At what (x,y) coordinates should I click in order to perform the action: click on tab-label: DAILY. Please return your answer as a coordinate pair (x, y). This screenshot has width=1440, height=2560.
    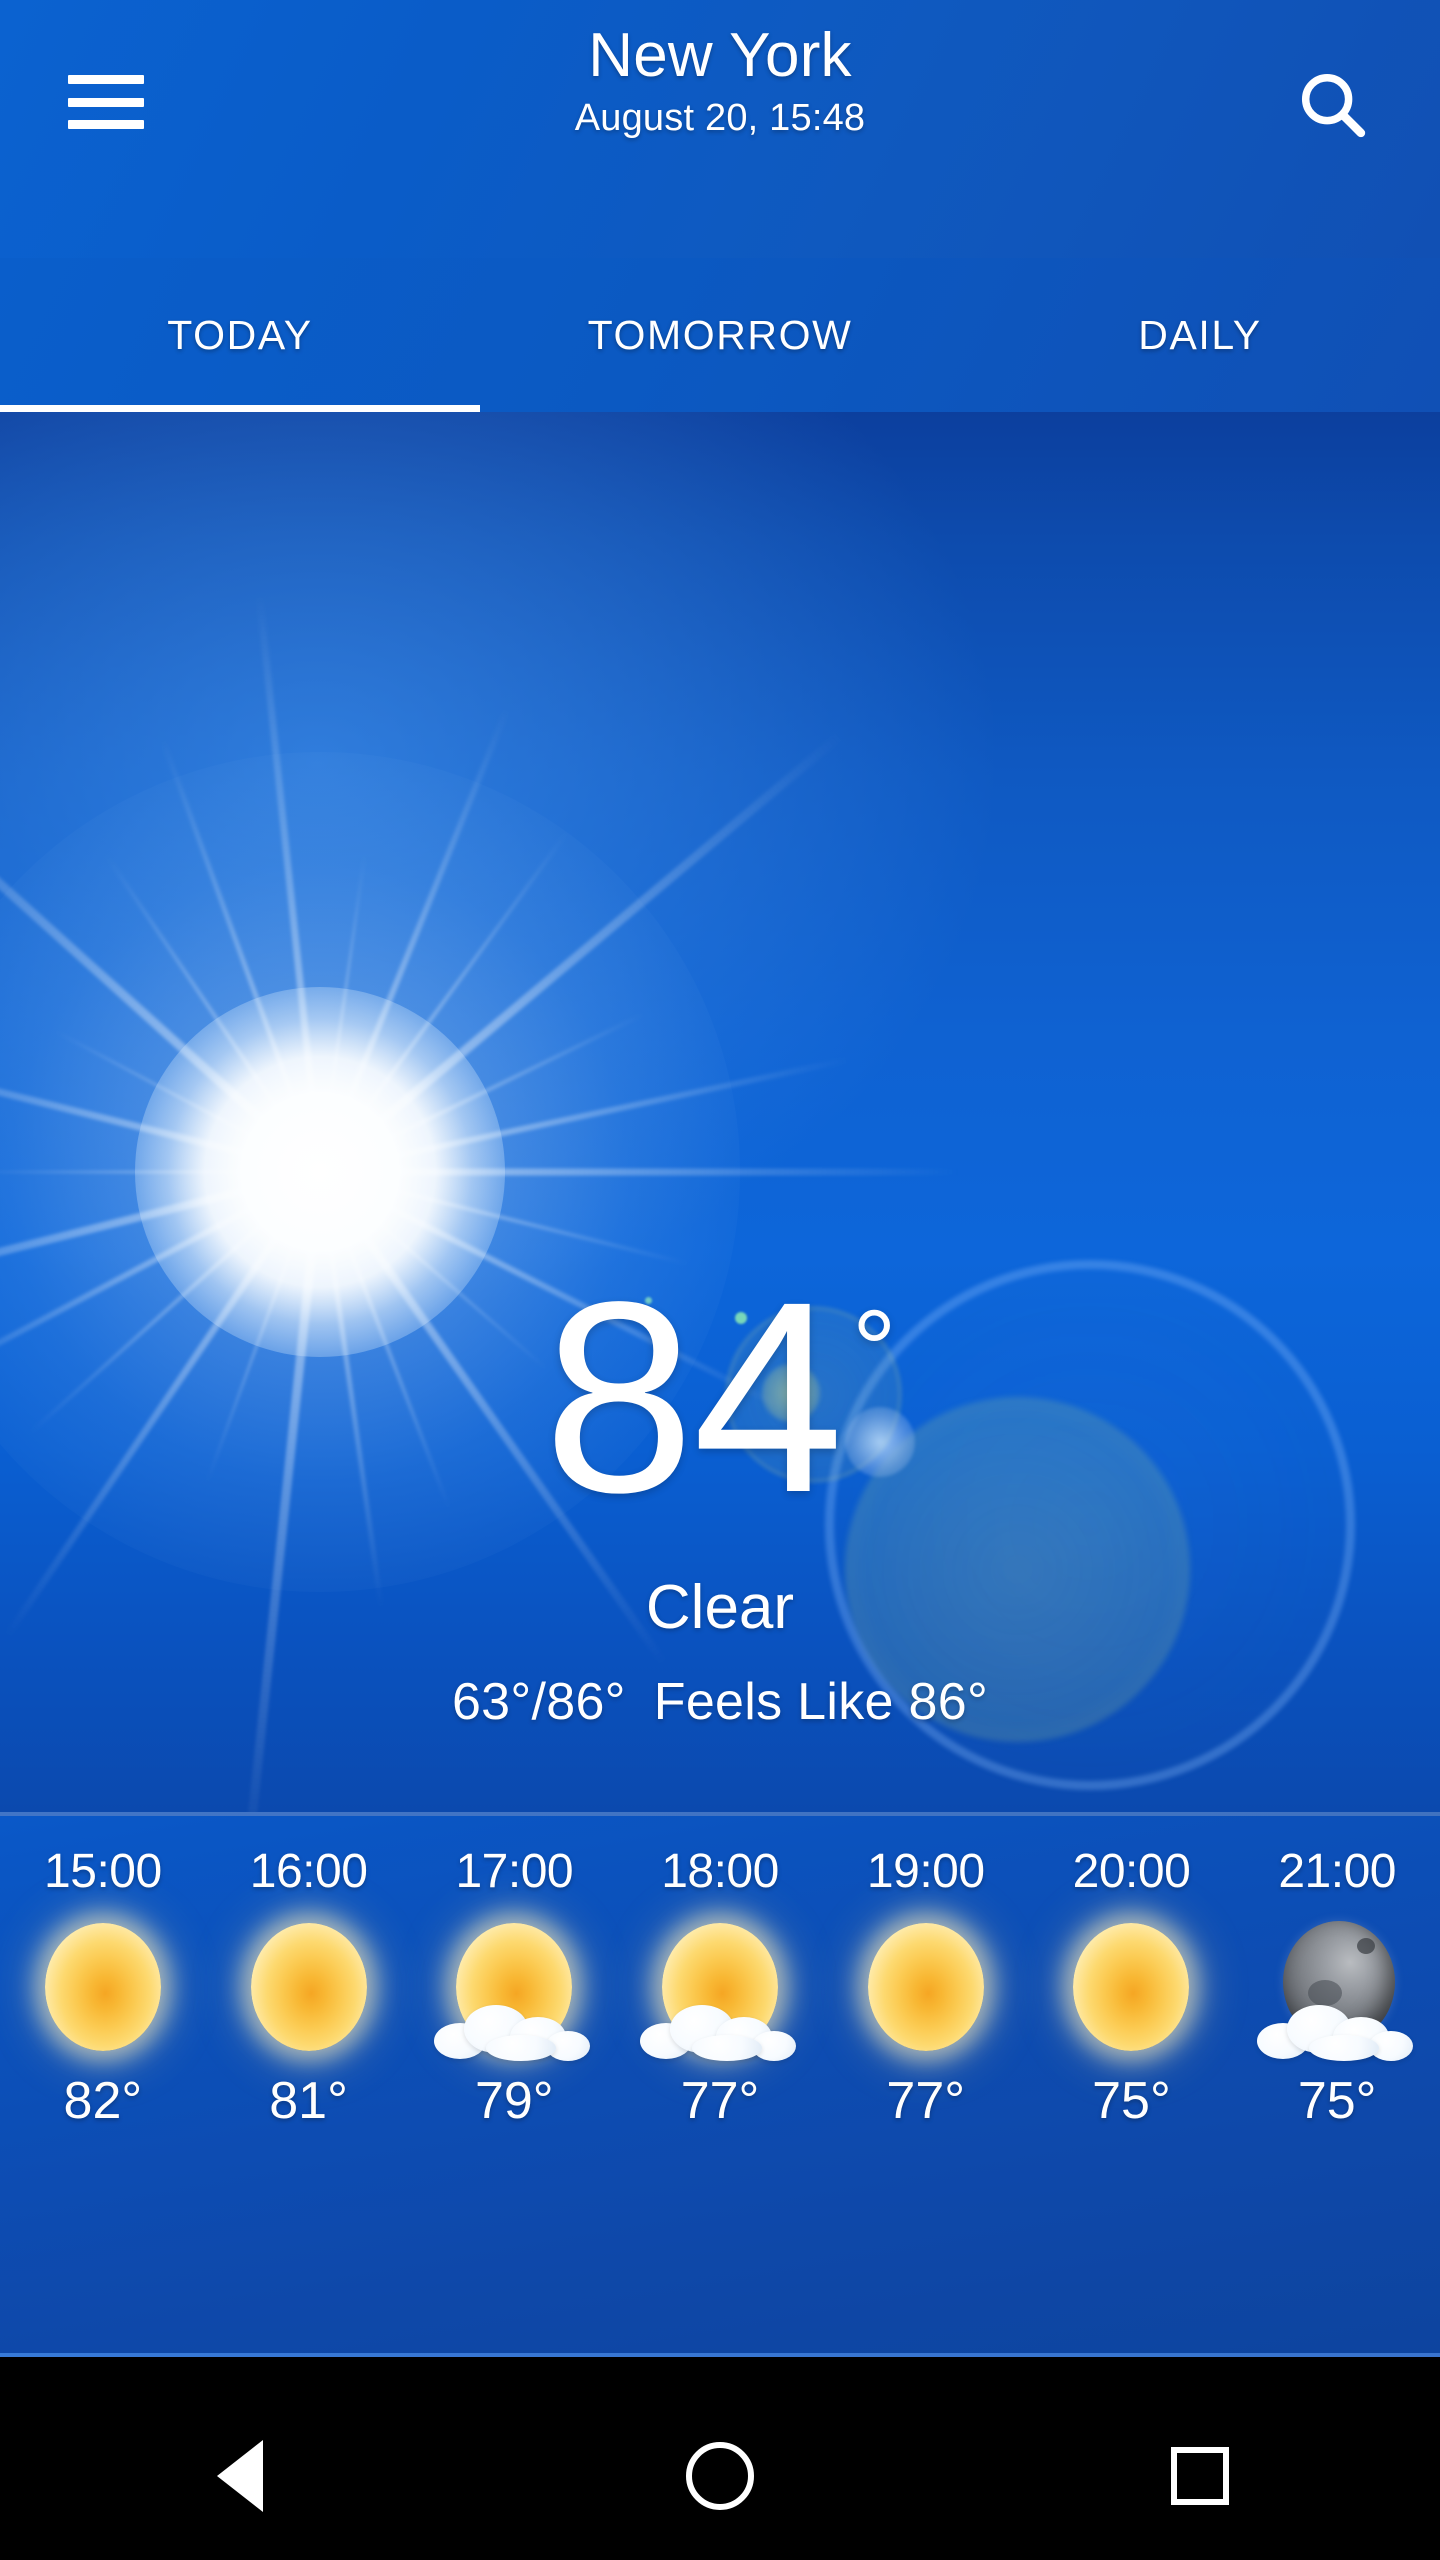
    Looking at the image, I should click on (1200, 334).